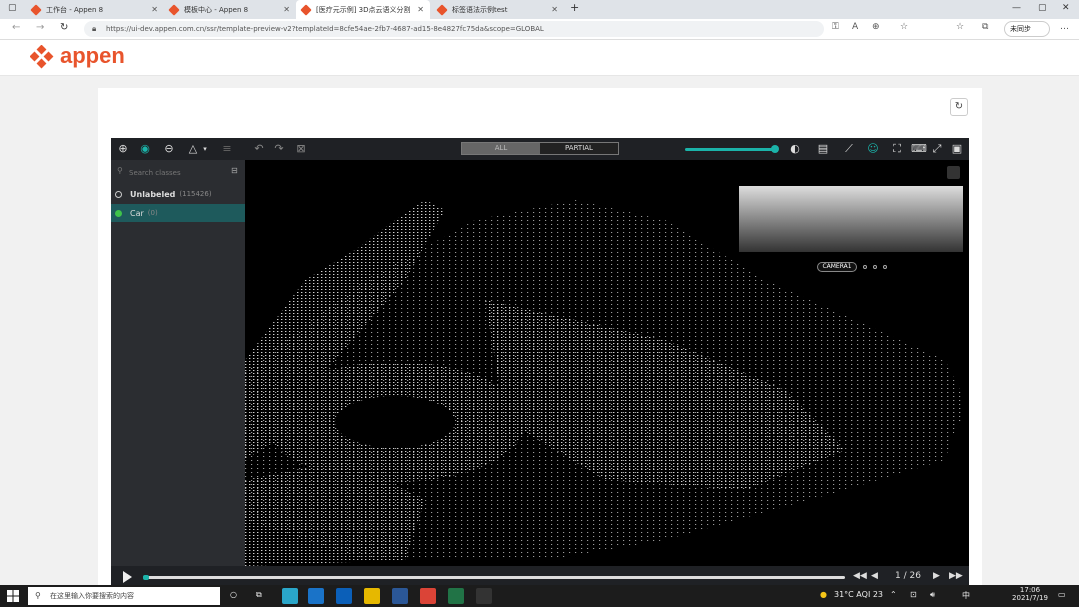 This screenshot has height=607, width=1079. What do you see at coordinates (937, 149) in the screenshot?
I see `fullscreen-icon: ⤢` at bounding box center [937, 149].